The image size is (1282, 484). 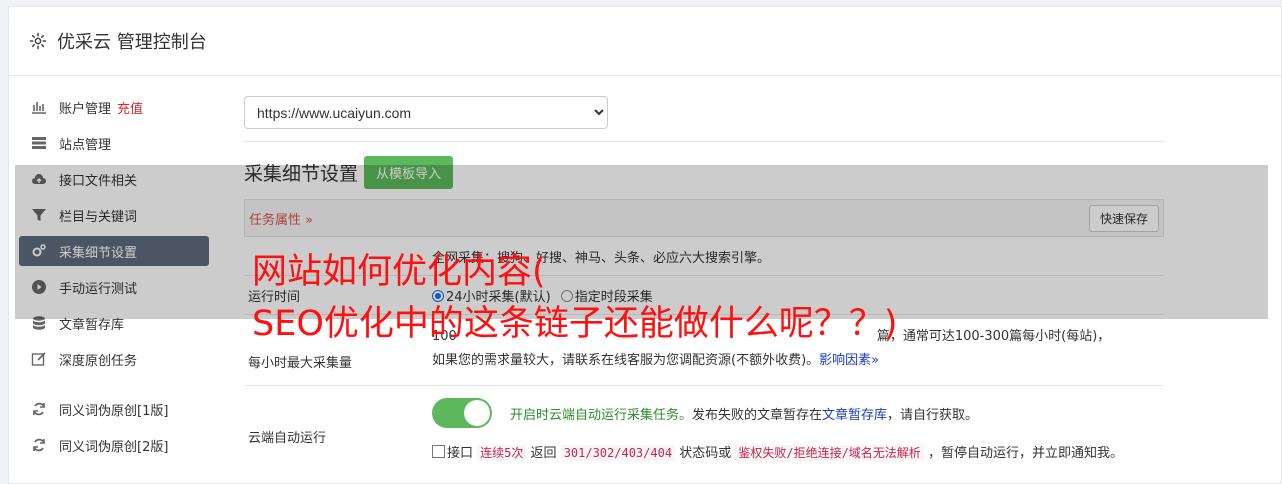 I want to click on sidebar-item-label: 账户管理, so click(x=85, y=109).